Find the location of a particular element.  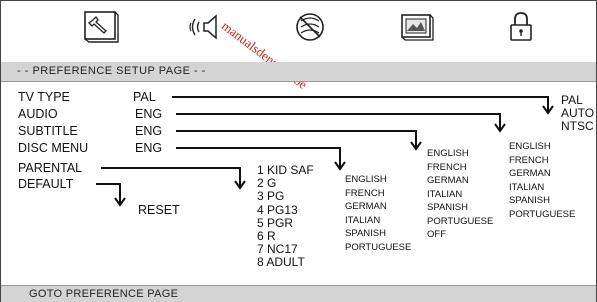

list-item: OFF is located at coordinates (460, 235).